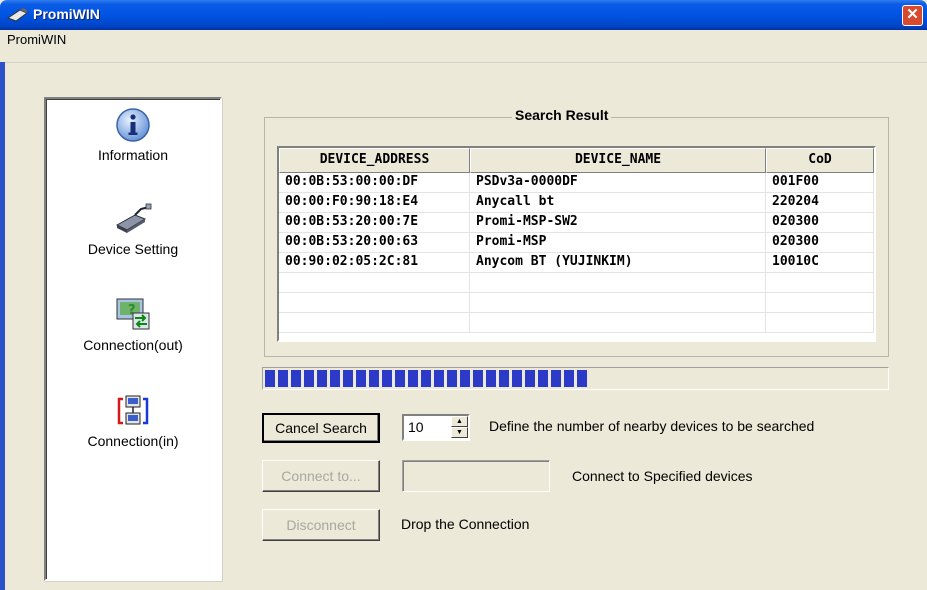  Describe the element at coordinates (18, 15) in the screenshot. I see `app-icon` at that location.